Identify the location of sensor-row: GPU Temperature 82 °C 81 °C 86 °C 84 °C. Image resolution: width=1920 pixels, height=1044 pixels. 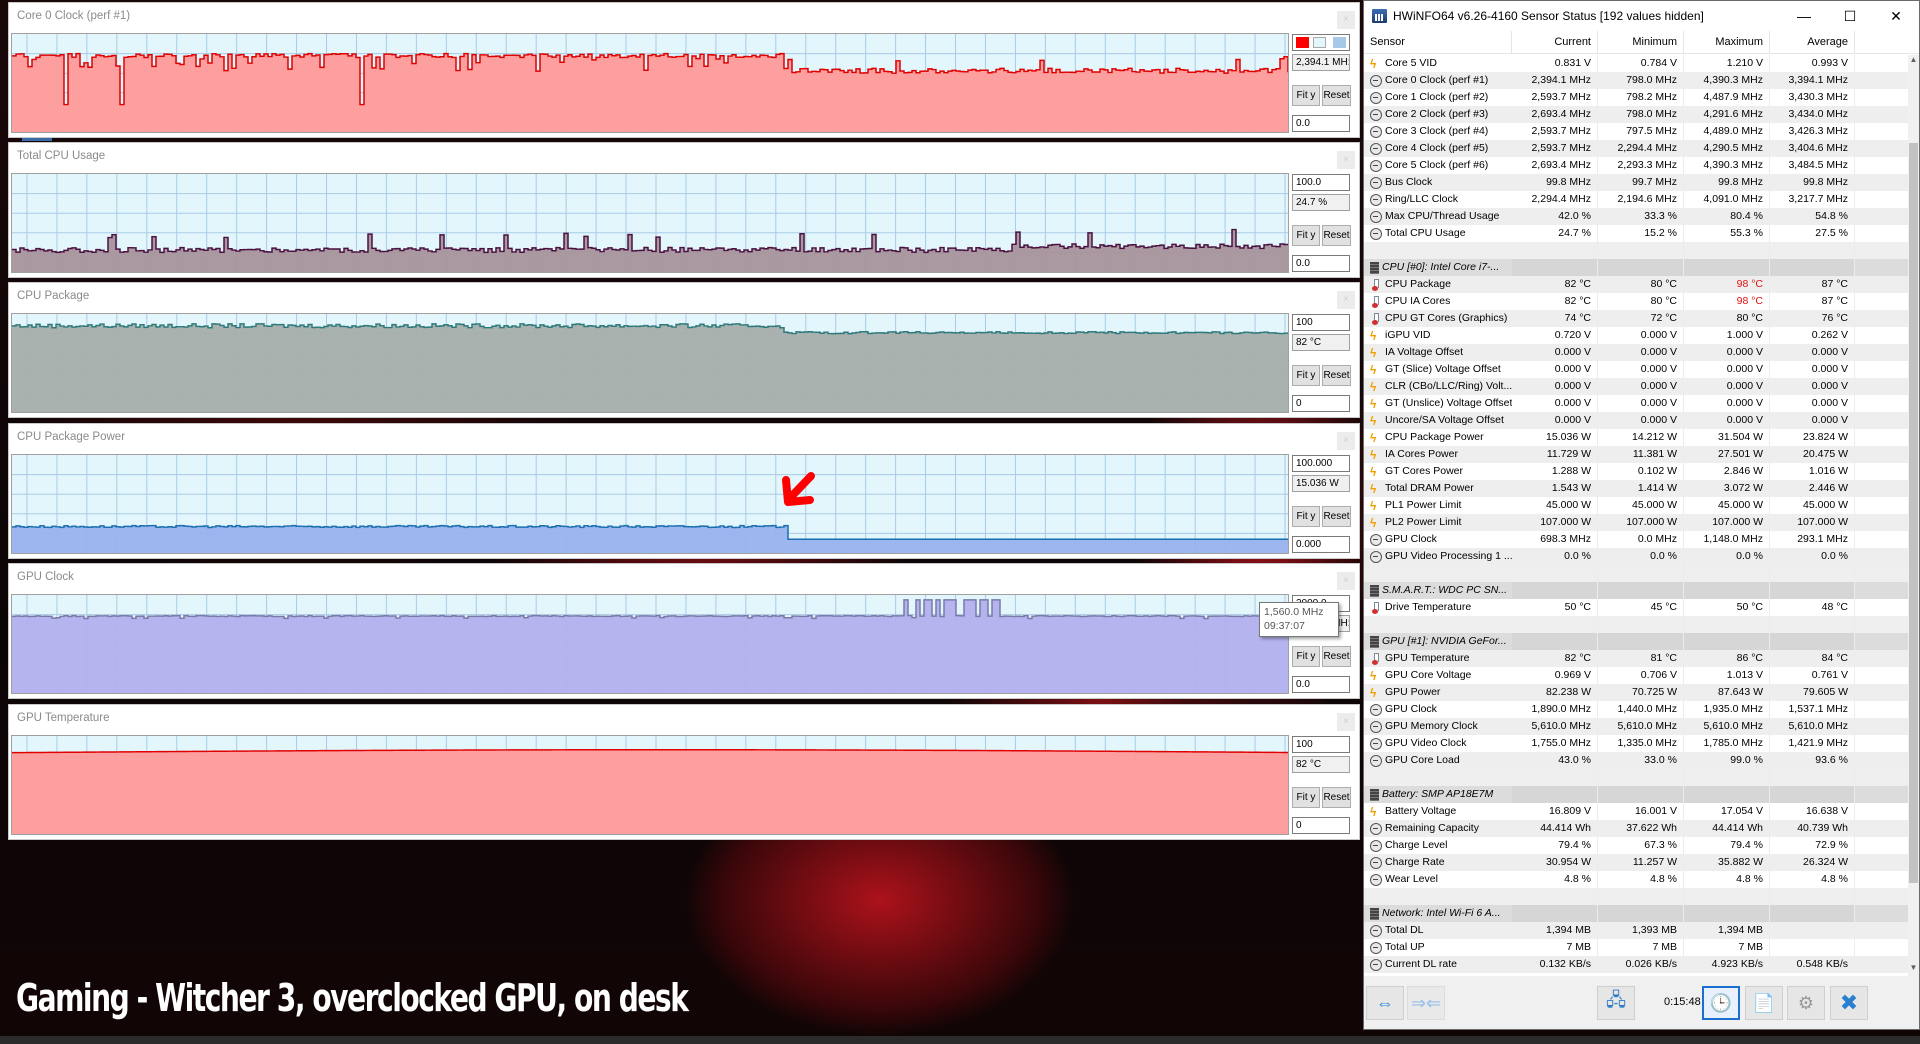
(1636, 658).